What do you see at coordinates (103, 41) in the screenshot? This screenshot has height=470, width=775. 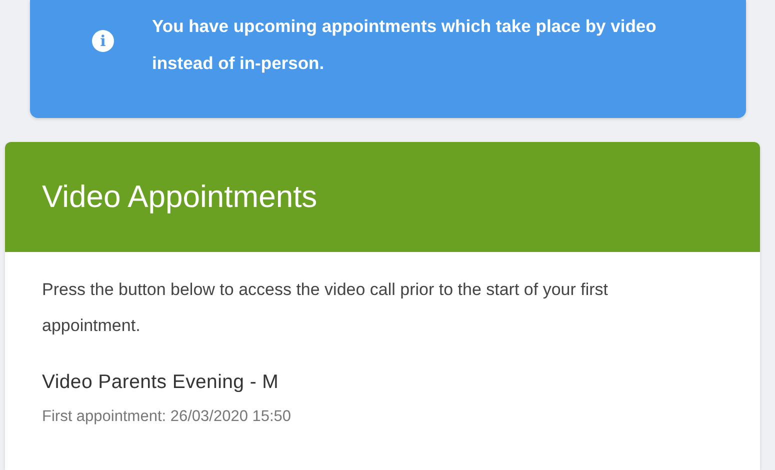 I see `info-icon: i` at bounding box center [103, 41].